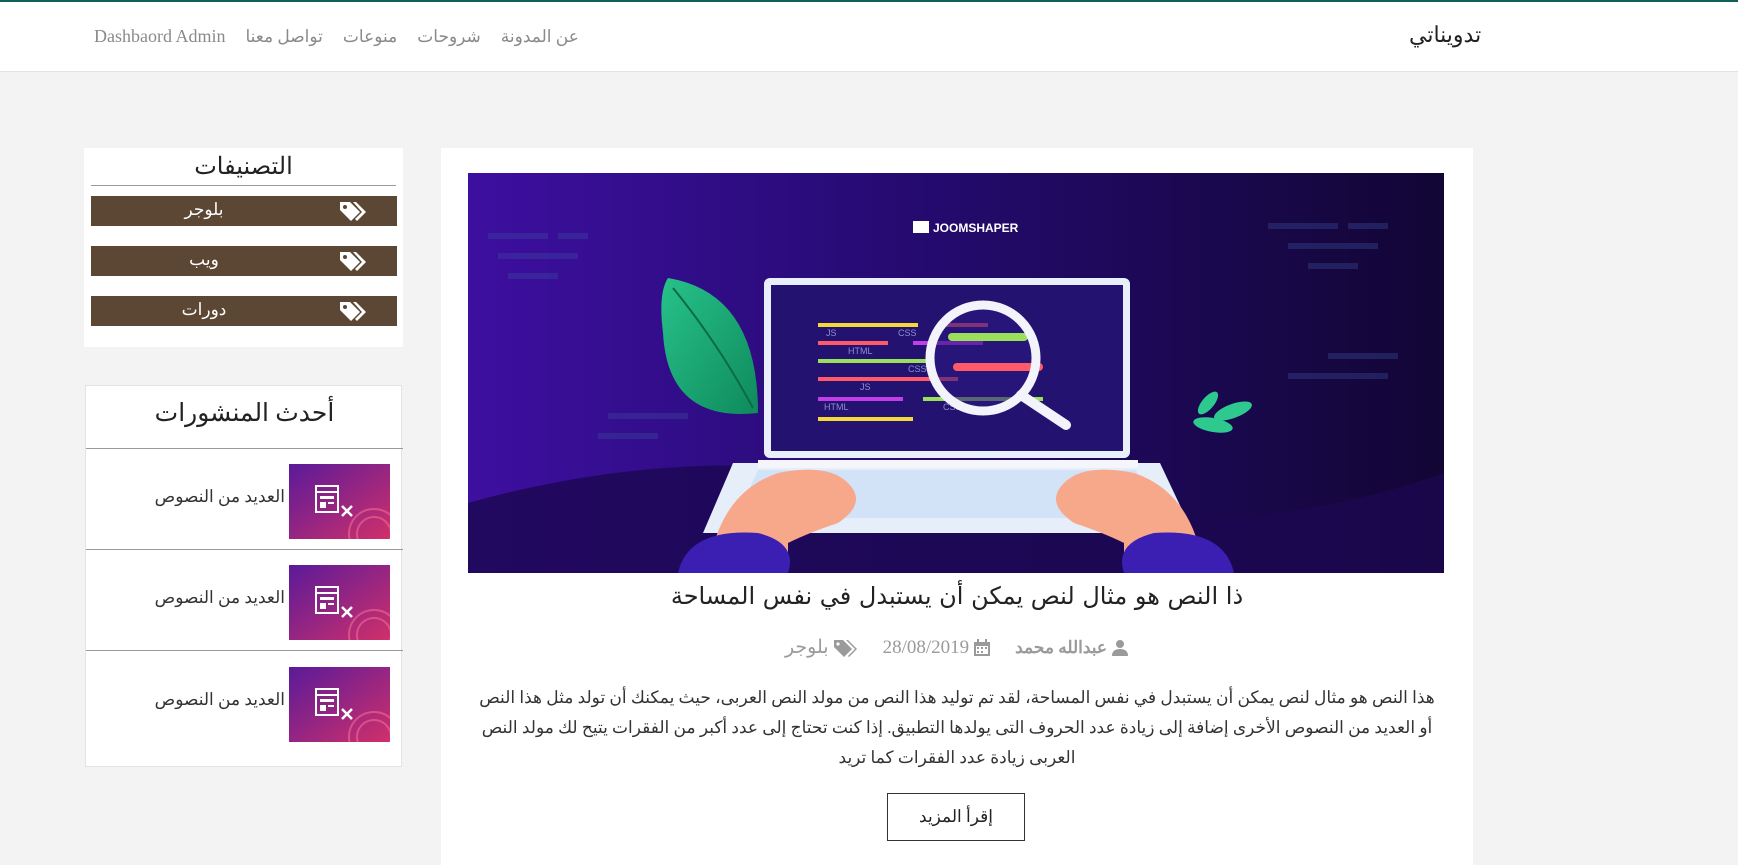 The height and width of the screenshot is (865, 1738). What do you see at coordinates (926, 647) in the screenshot?
I see `date-text: 28/08/2019` at bounding box center [926, 647].